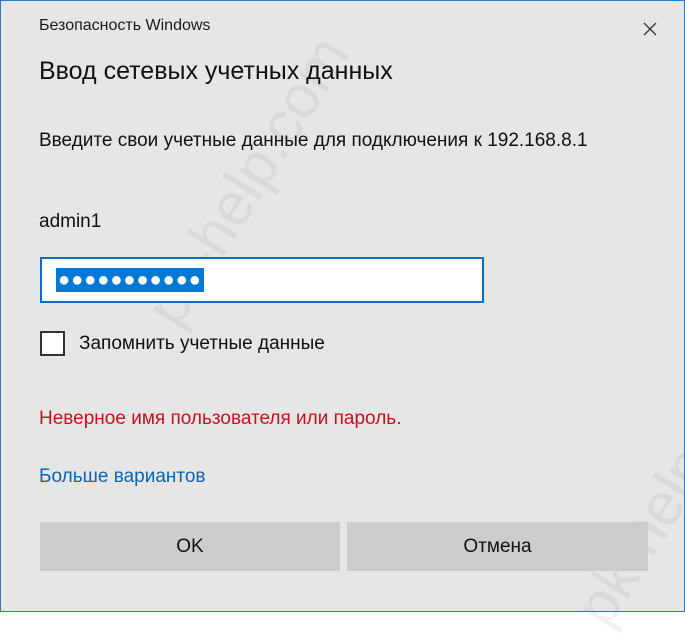 This screenshot has width=685, height=638. What do you see at coordinates (125, 25) in the screenshot?
I see `window-title: Безопасность Windows` at bounding box center [125, 25].